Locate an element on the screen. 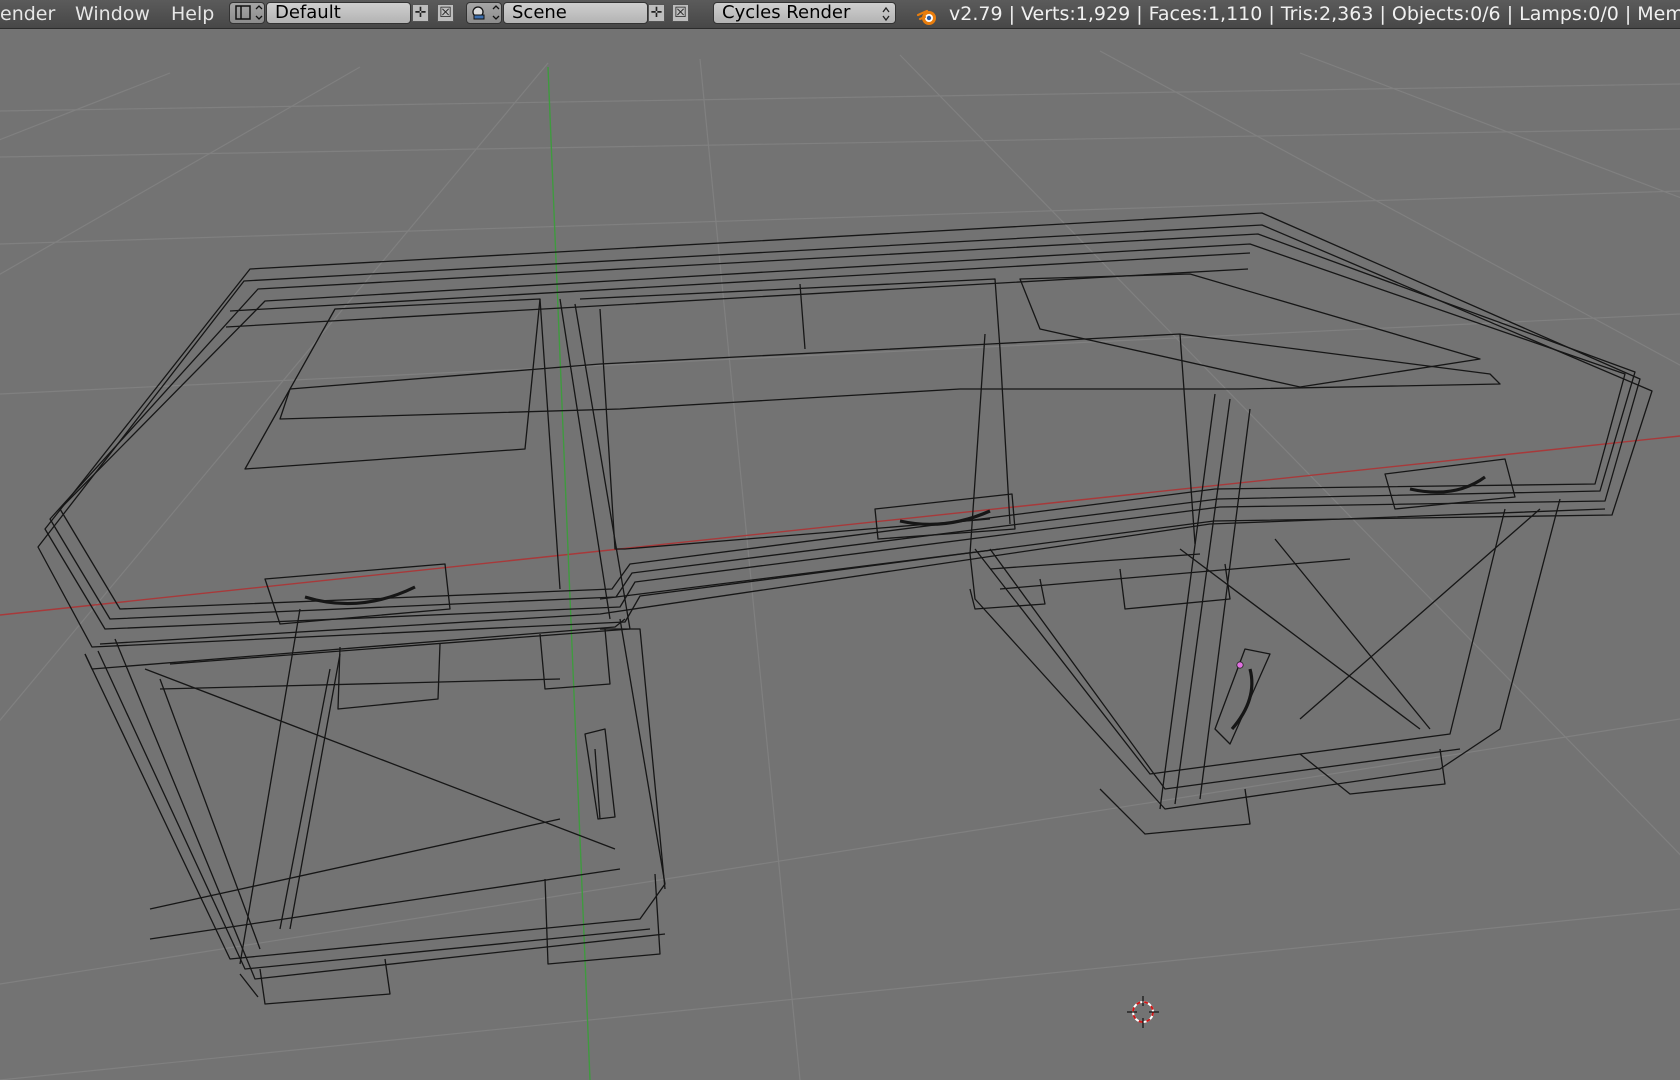 This screenshot has height=1080, width=1680. render-engine-dropdown: Cycles Render is located at coordinates (804, 13).